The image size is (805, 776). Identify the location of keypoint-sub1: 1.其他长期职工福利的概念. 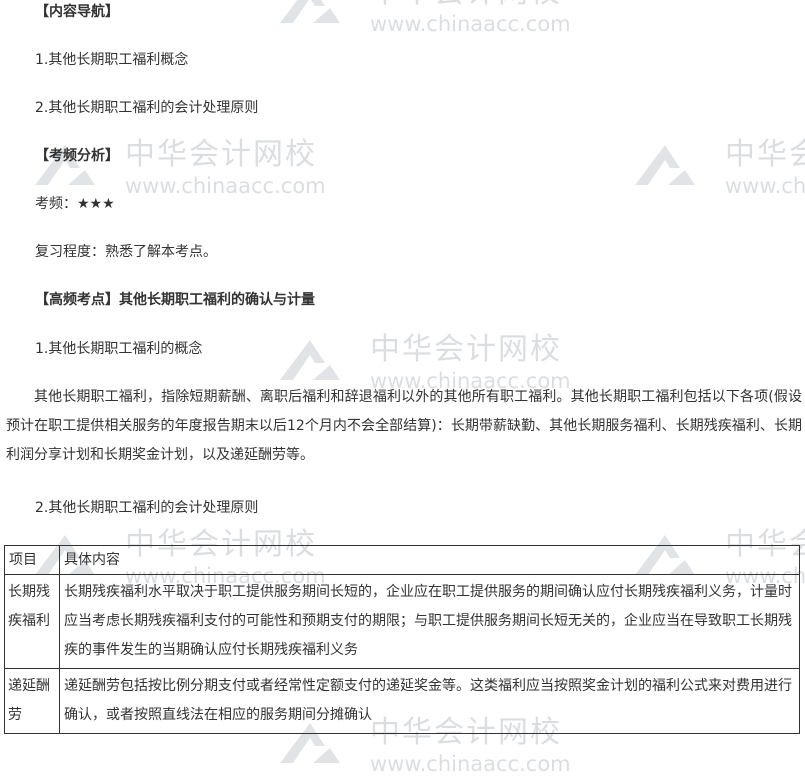
(119, 349).